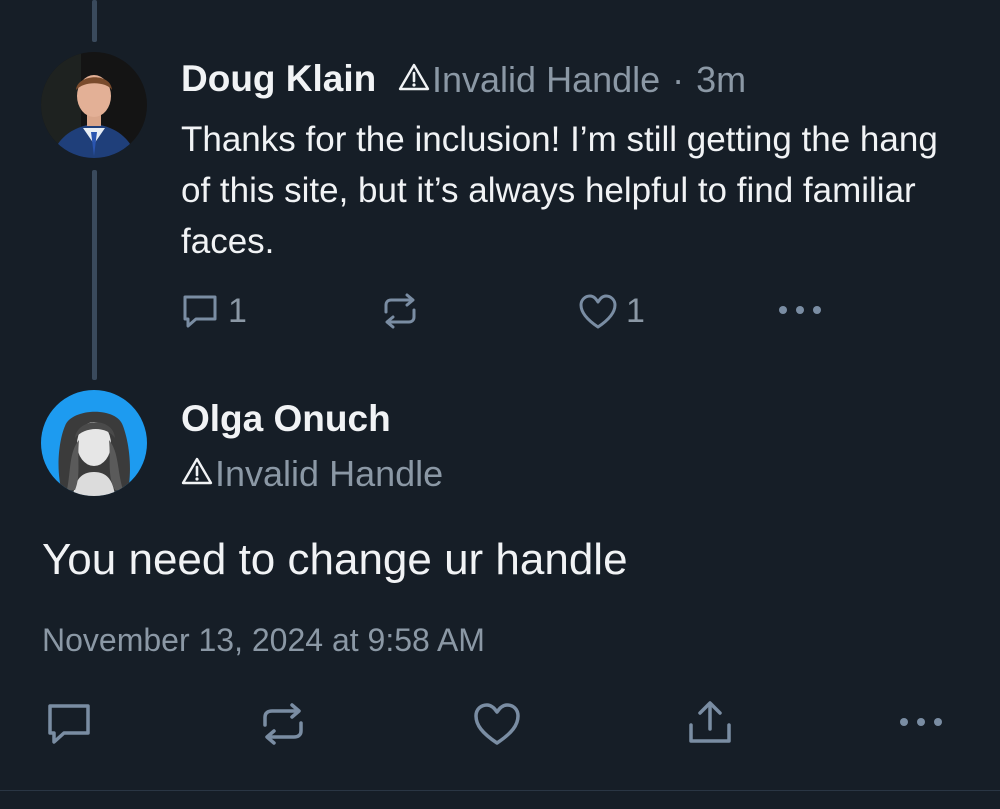 Image resolution: width=1000 pixels, height=809 pixels. What do you see at coordinates (500, 790) in the screenshot?
I see `divider` at bounding box center [500, 790].